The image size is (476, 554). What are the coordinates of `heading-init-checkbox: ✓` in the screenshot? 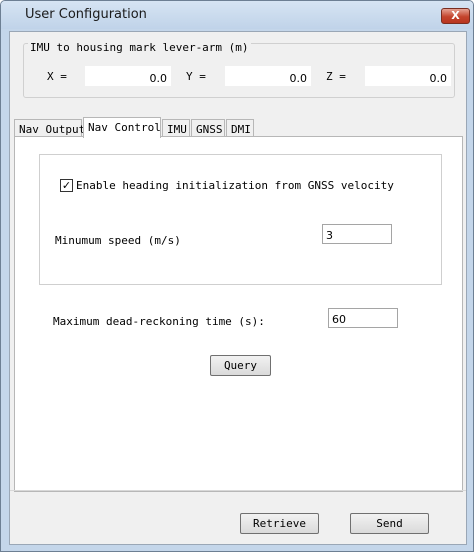 It's located at (66, 185).